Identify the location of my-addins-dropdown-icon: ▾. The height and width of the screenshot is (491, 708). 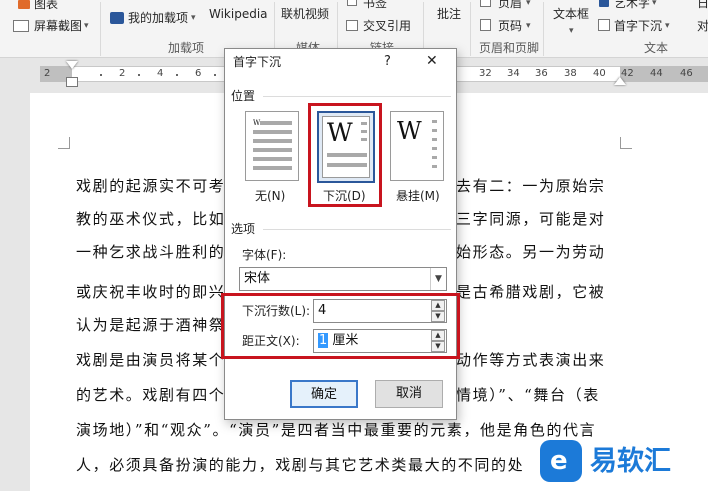
(193, 18).